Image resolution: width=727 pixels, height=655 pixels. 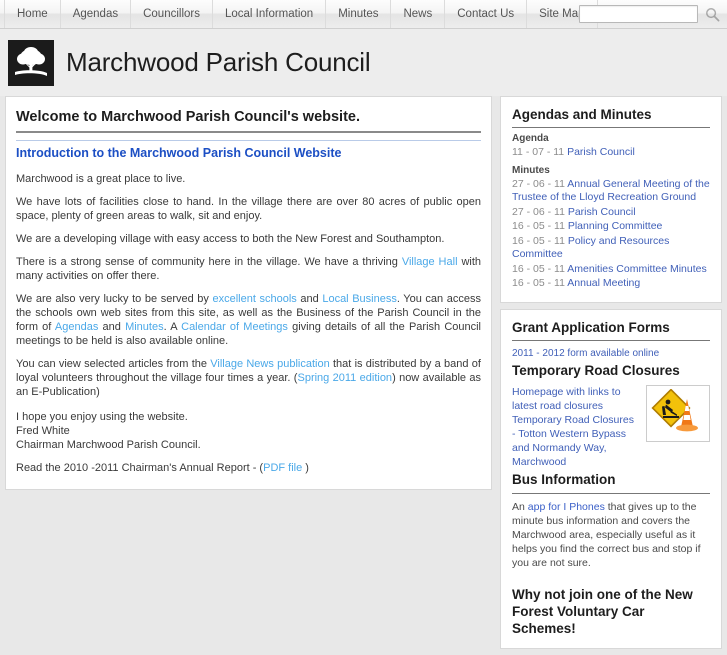 I want to click on nav-item-home: Home, so click(x=32, y=14).